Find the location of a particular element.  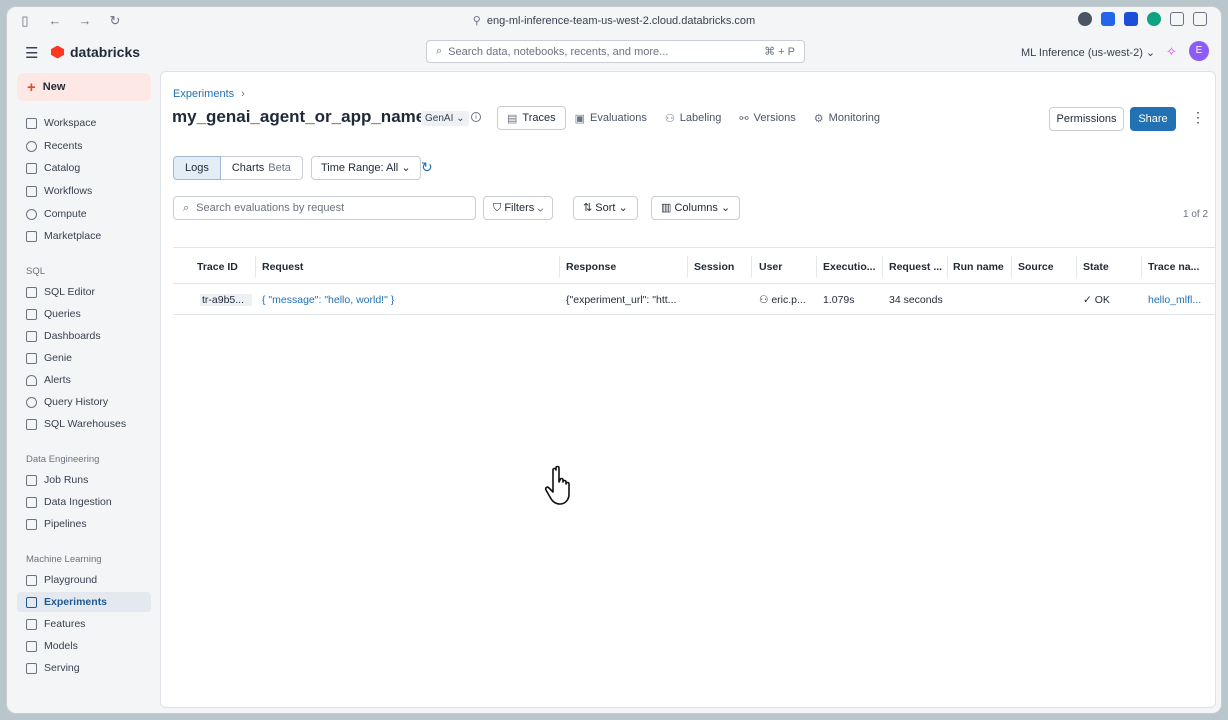

extension-b-icon is located at coordinates (1131, 19).